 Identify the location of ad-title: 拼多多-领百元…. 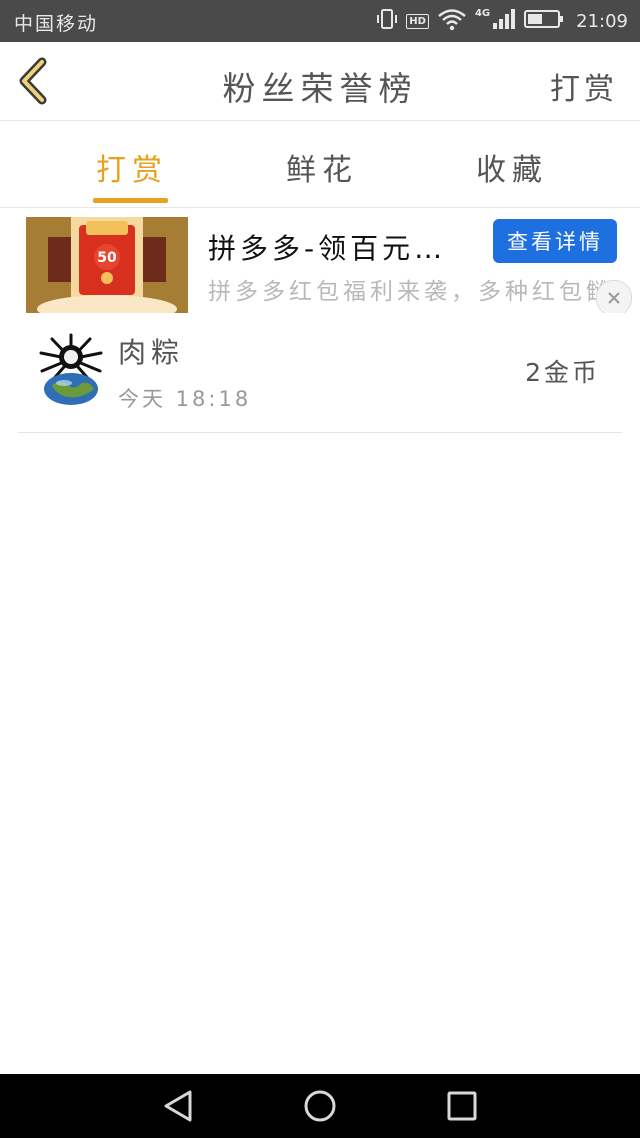
(327, 247).